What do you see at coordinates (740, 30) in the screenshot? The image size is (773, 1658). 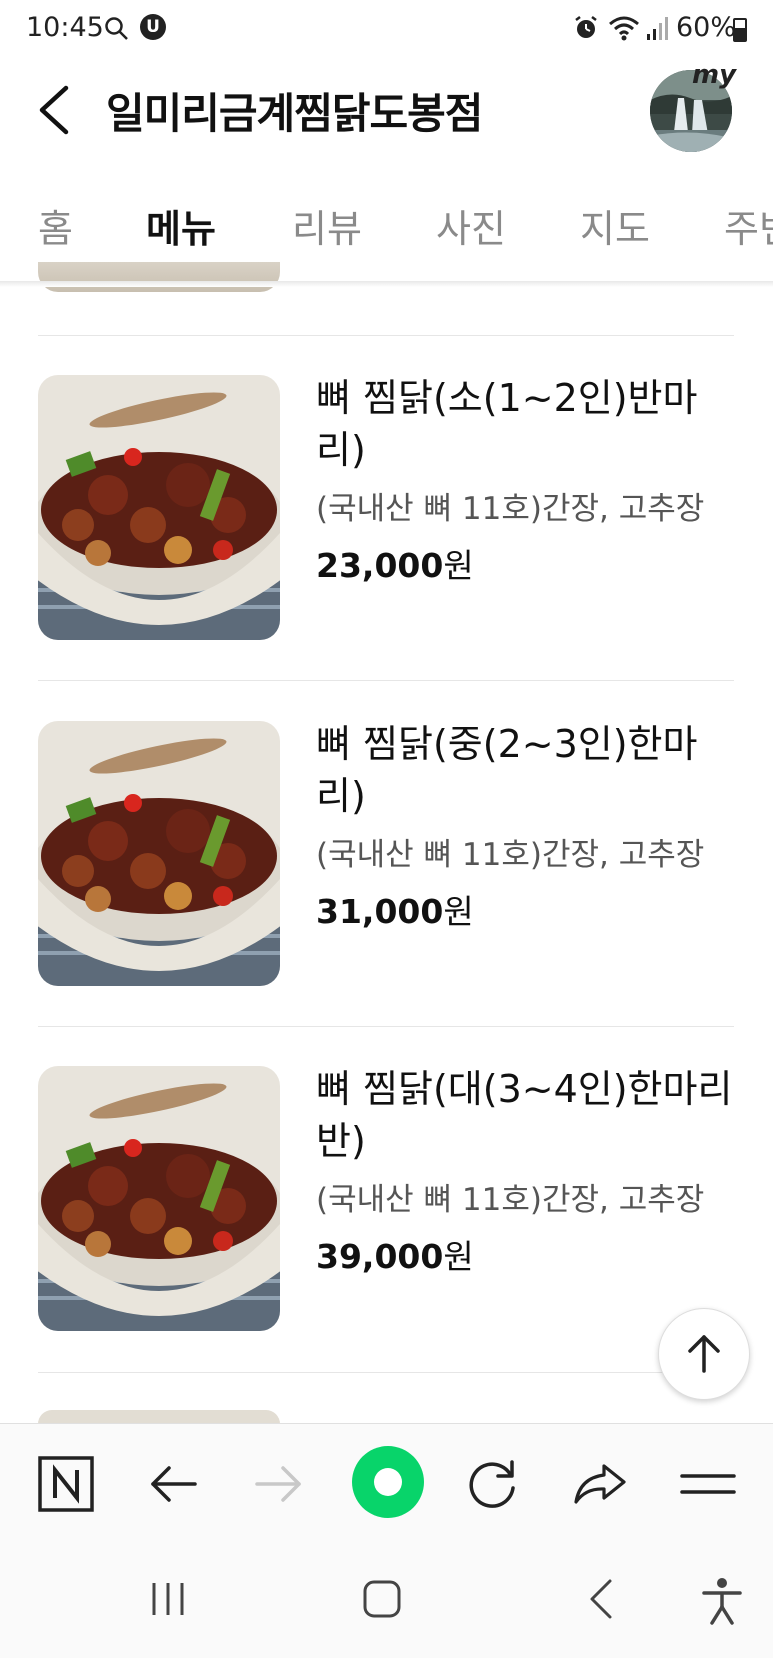 I see `battery-icon` at bounding box center [740, 30].